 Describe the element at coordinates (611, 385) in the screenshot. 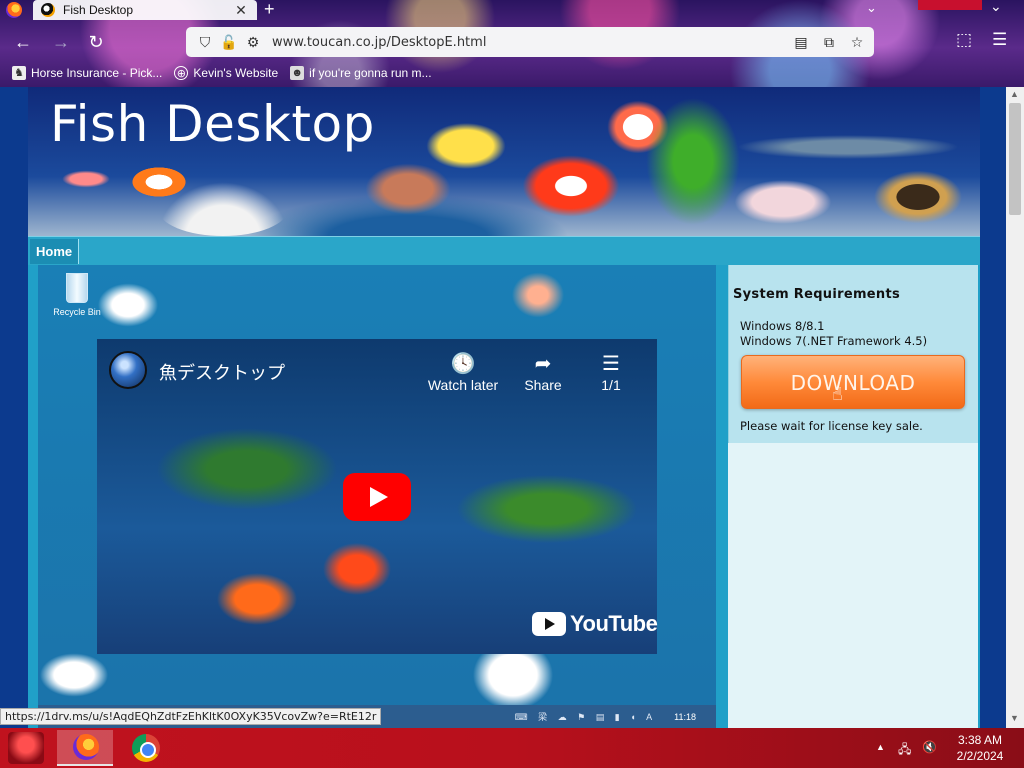

I see `playlist-count: 1/1` at that location.